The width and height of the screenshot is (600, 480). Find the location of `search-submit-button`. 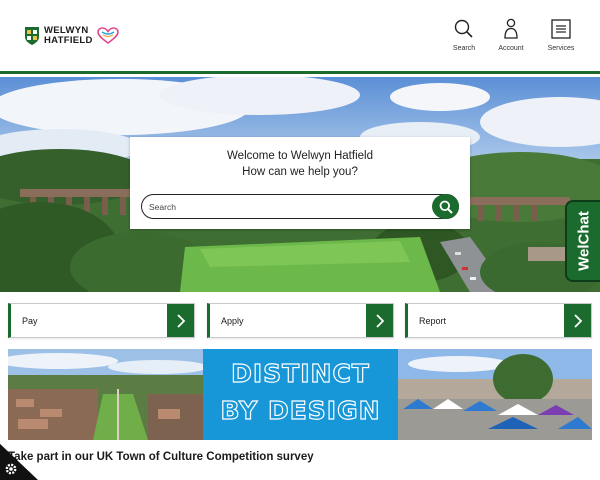

search-submit-button is located at coordinates (445, 206).